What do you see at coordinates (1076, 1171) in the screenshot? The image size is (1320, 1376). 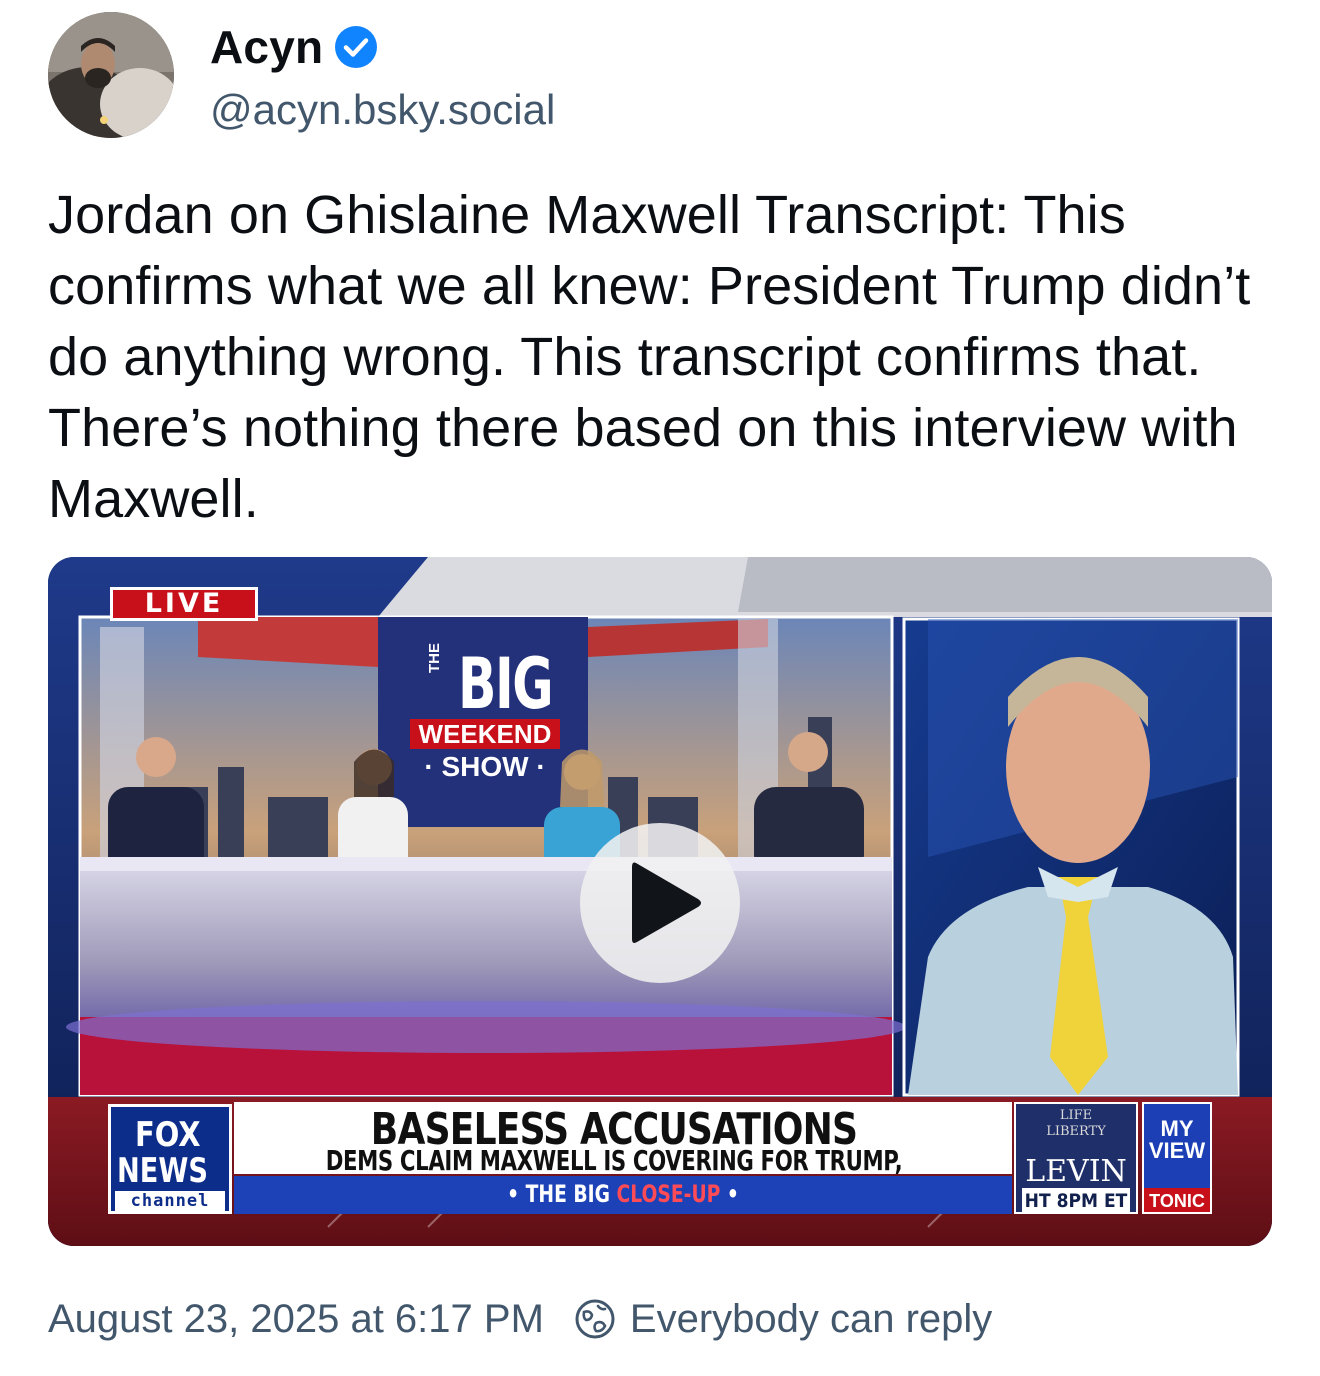 I see `promo-levin-line3: LEVIN` at bounding box center [1076, 1171].